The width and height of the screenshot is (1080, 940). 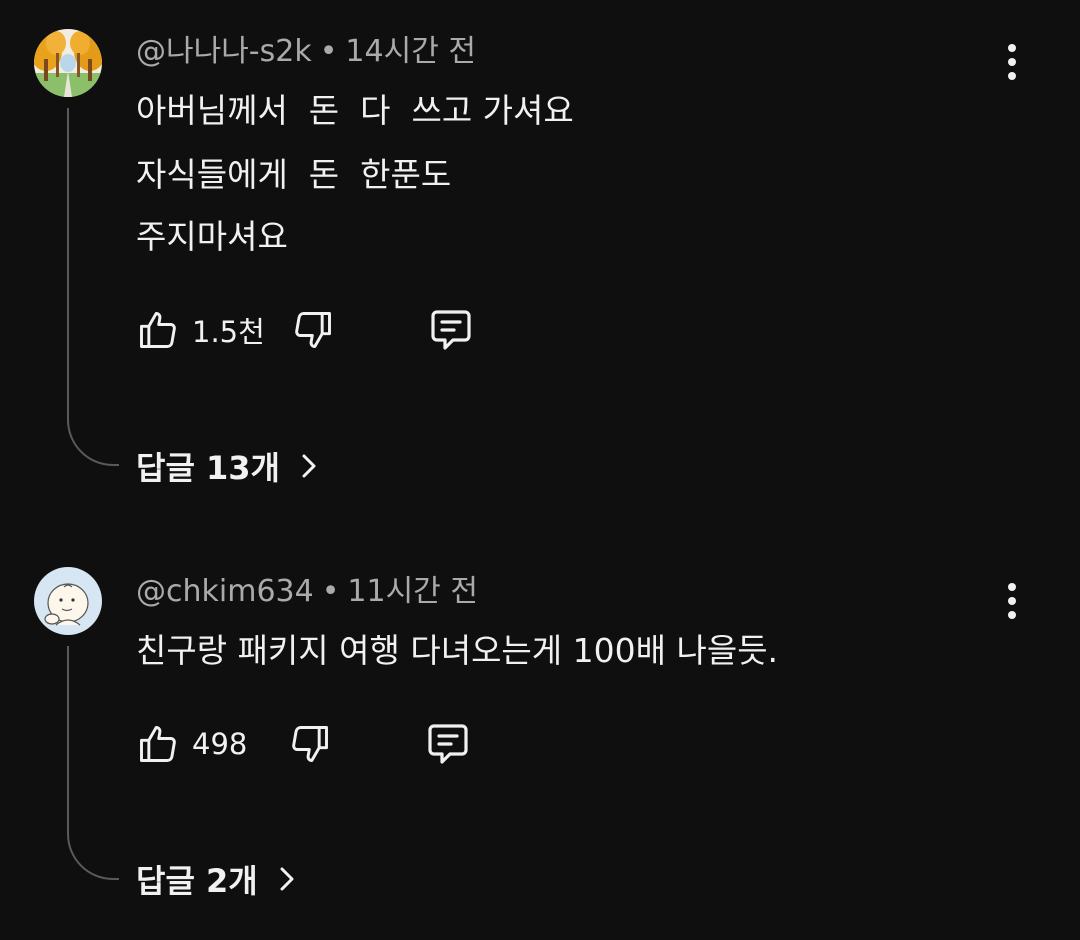 What do you see at coordinates (224, 51) in the screenshot?
I see `author-name: @나나나-s2k` at bounding box center [224, 51].